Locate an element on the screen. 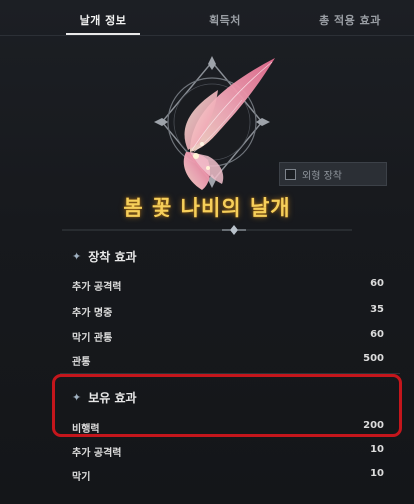 Image resolution: width=414 pixels, height=504 pixels. tab-divider is located at coordinates (207, 35).